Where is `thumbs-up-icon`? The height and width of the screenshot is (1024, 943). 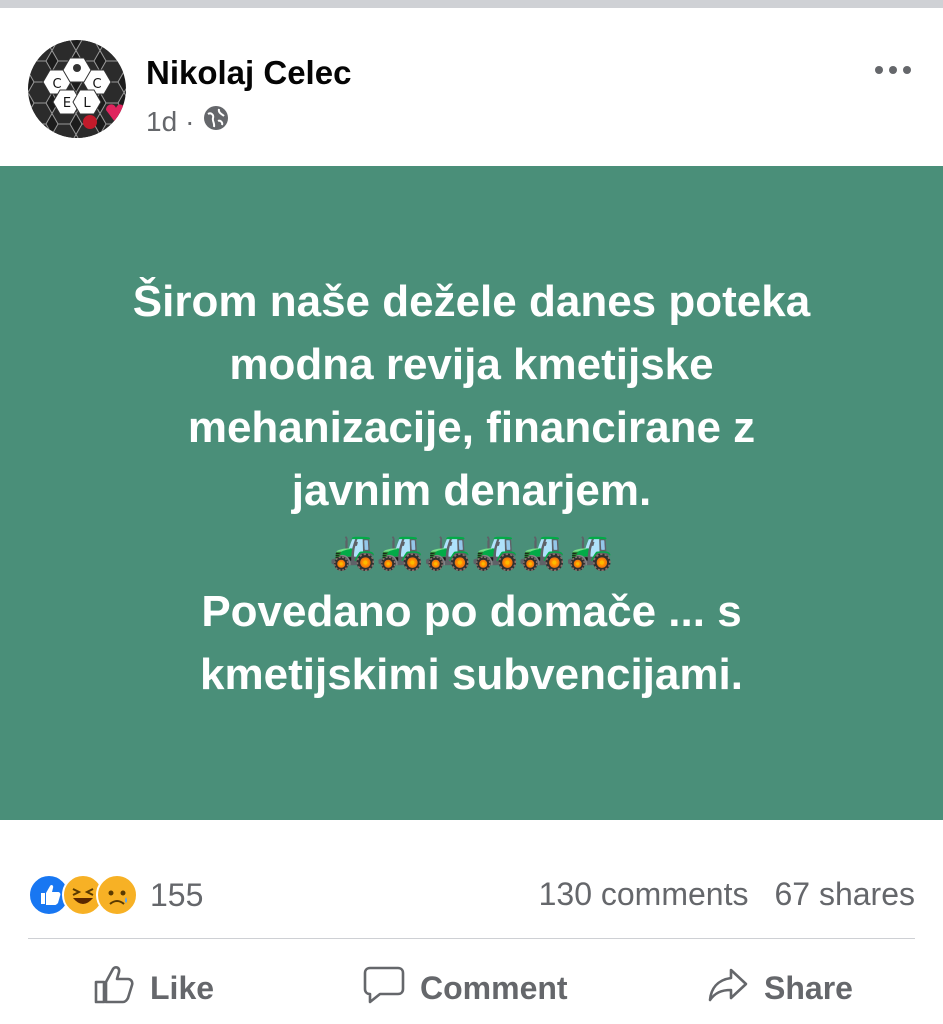
thumbs-up-icon is located at coordinates (114, 988).